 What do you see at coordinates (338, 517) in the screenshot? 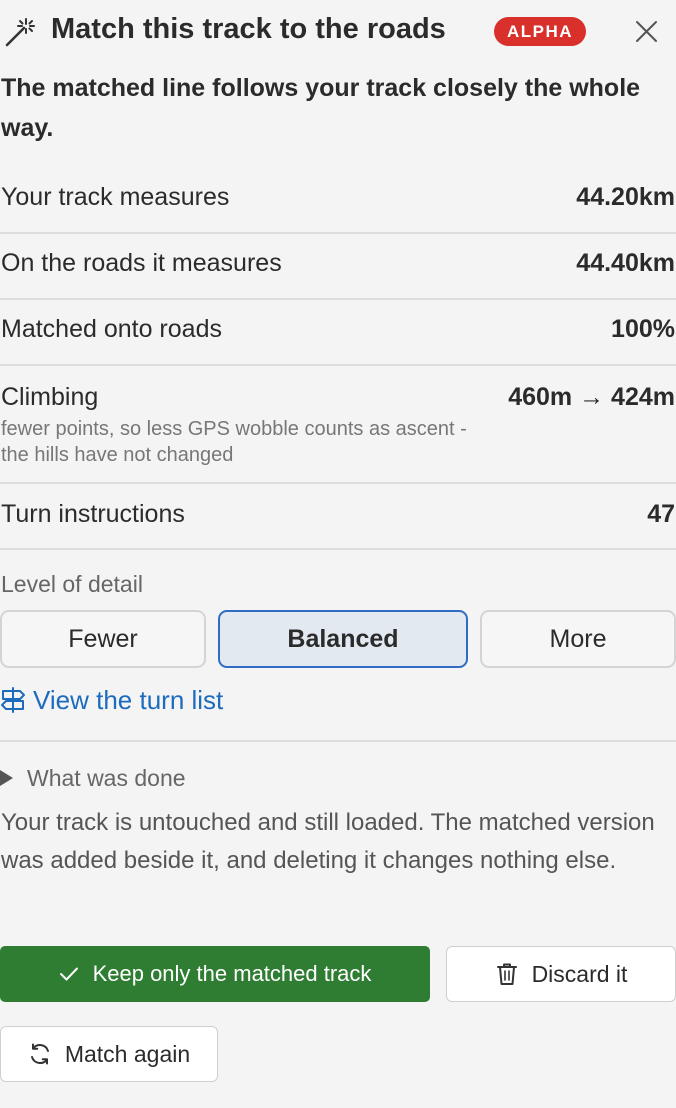
I see `stat-row-turn-instructions: Turn instructions 47` at bounding box center [338, 517].